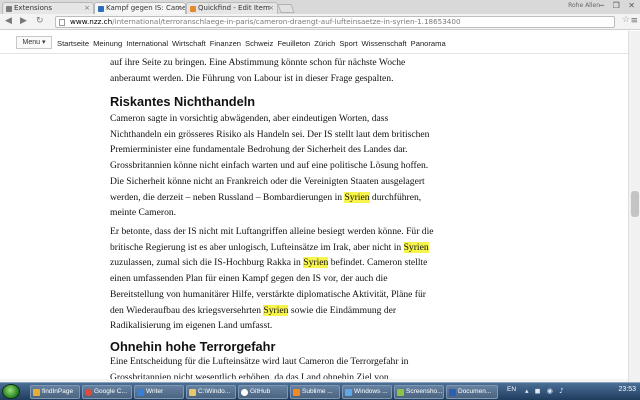  I want to click on nav-link-wissenschaft: Wissenschaft, so click(384, 43).